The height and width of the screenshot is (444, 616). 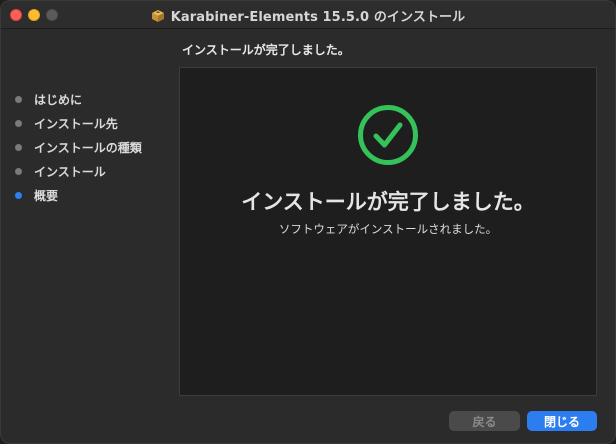 What do you see at coordinates (388, 202) in the screenshot?
I see `completion-title: インストールが完了しました。` at bounding box center [388, 202].